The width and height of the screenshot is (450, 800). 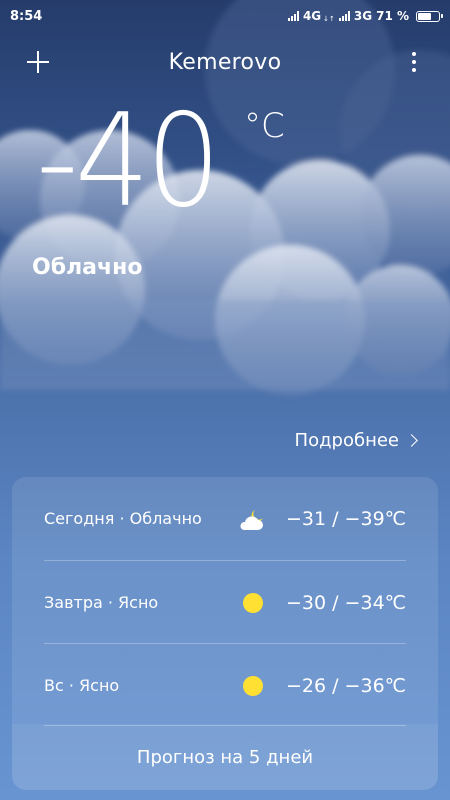 I want to click on forecast-day-label: Сегодня · Облачно, so click(x=123, y=518).